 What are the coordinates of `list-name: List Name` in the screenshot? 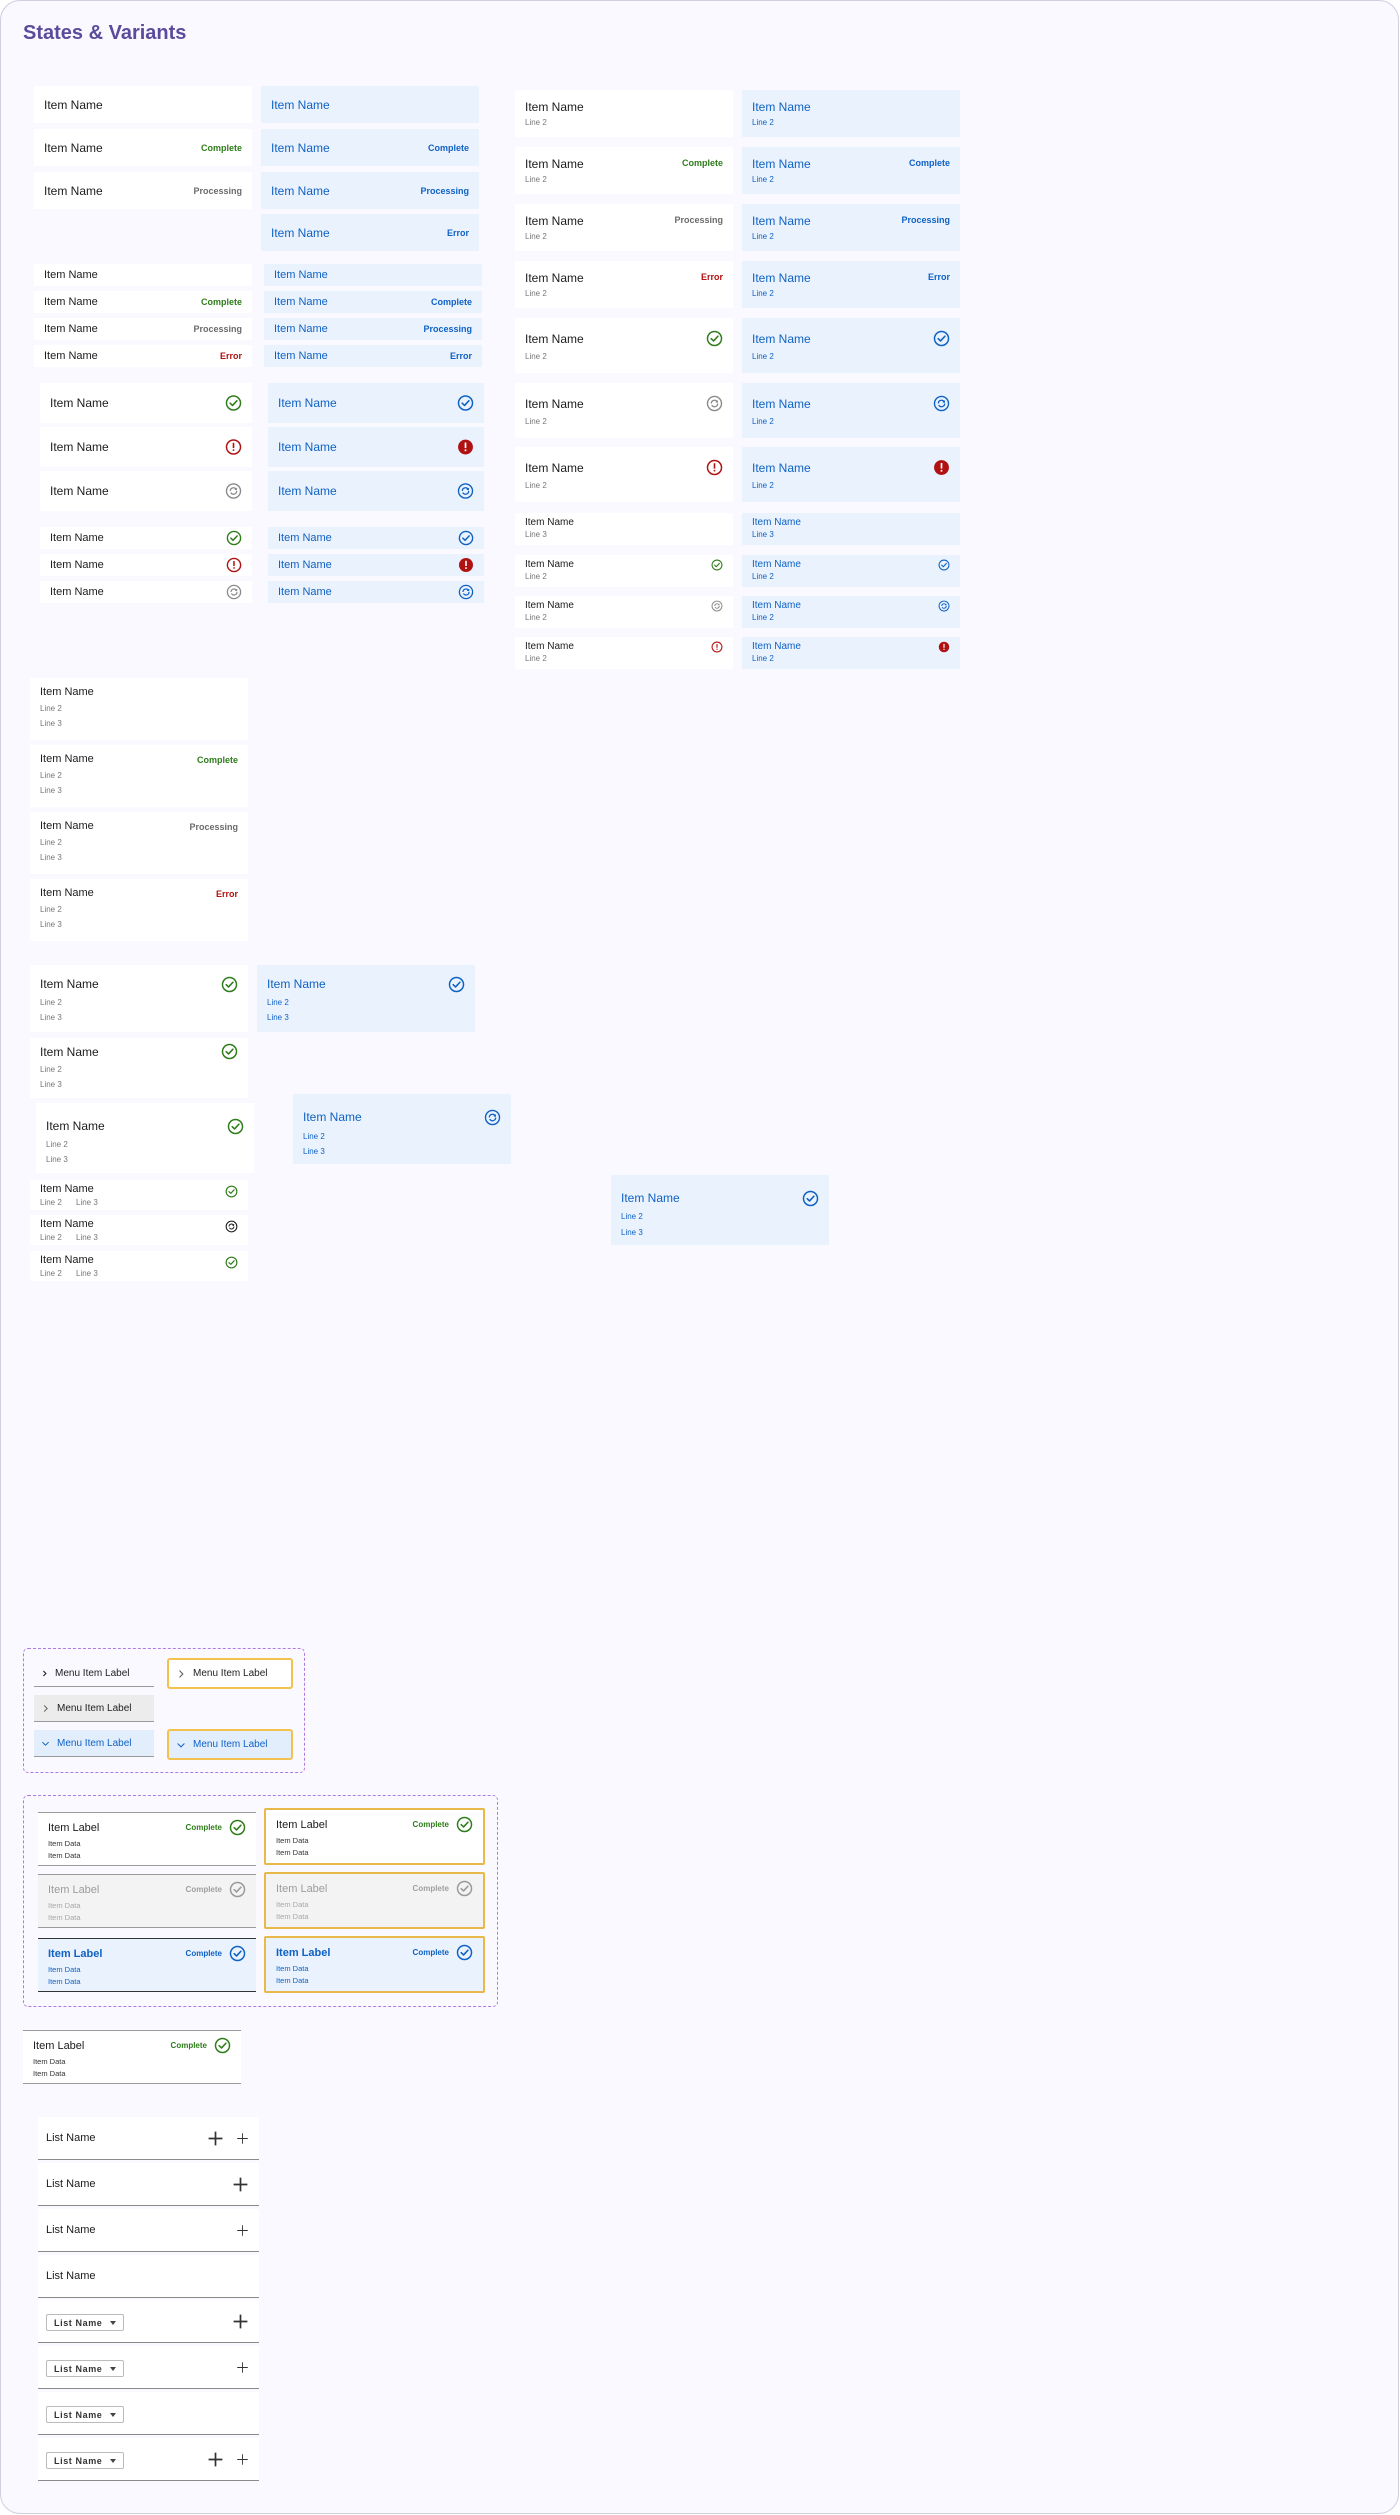 It's located at (71, 2184).